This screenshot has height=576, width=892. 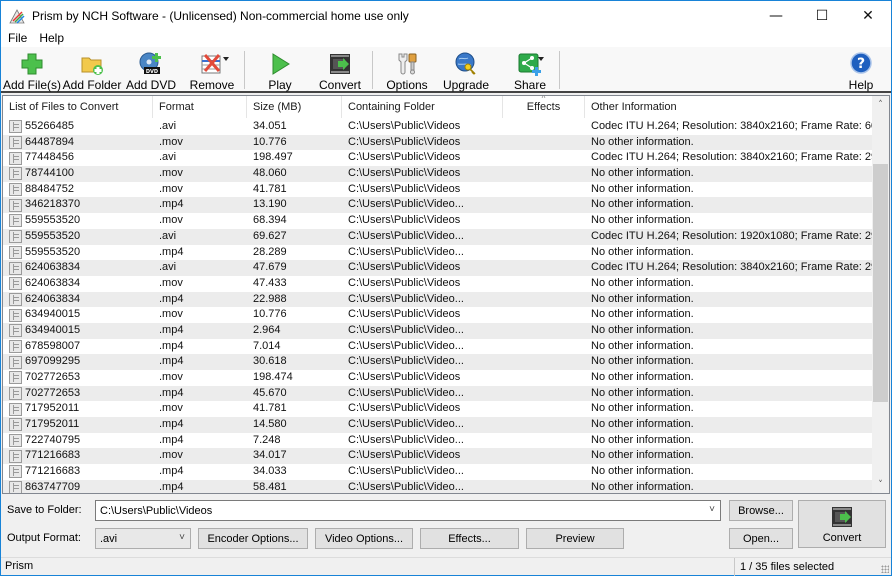 What do you see at coordinates (729, 107) in the screenshot?
I see `column-header-other-info: Other Information` at bounding box center [729, 107].